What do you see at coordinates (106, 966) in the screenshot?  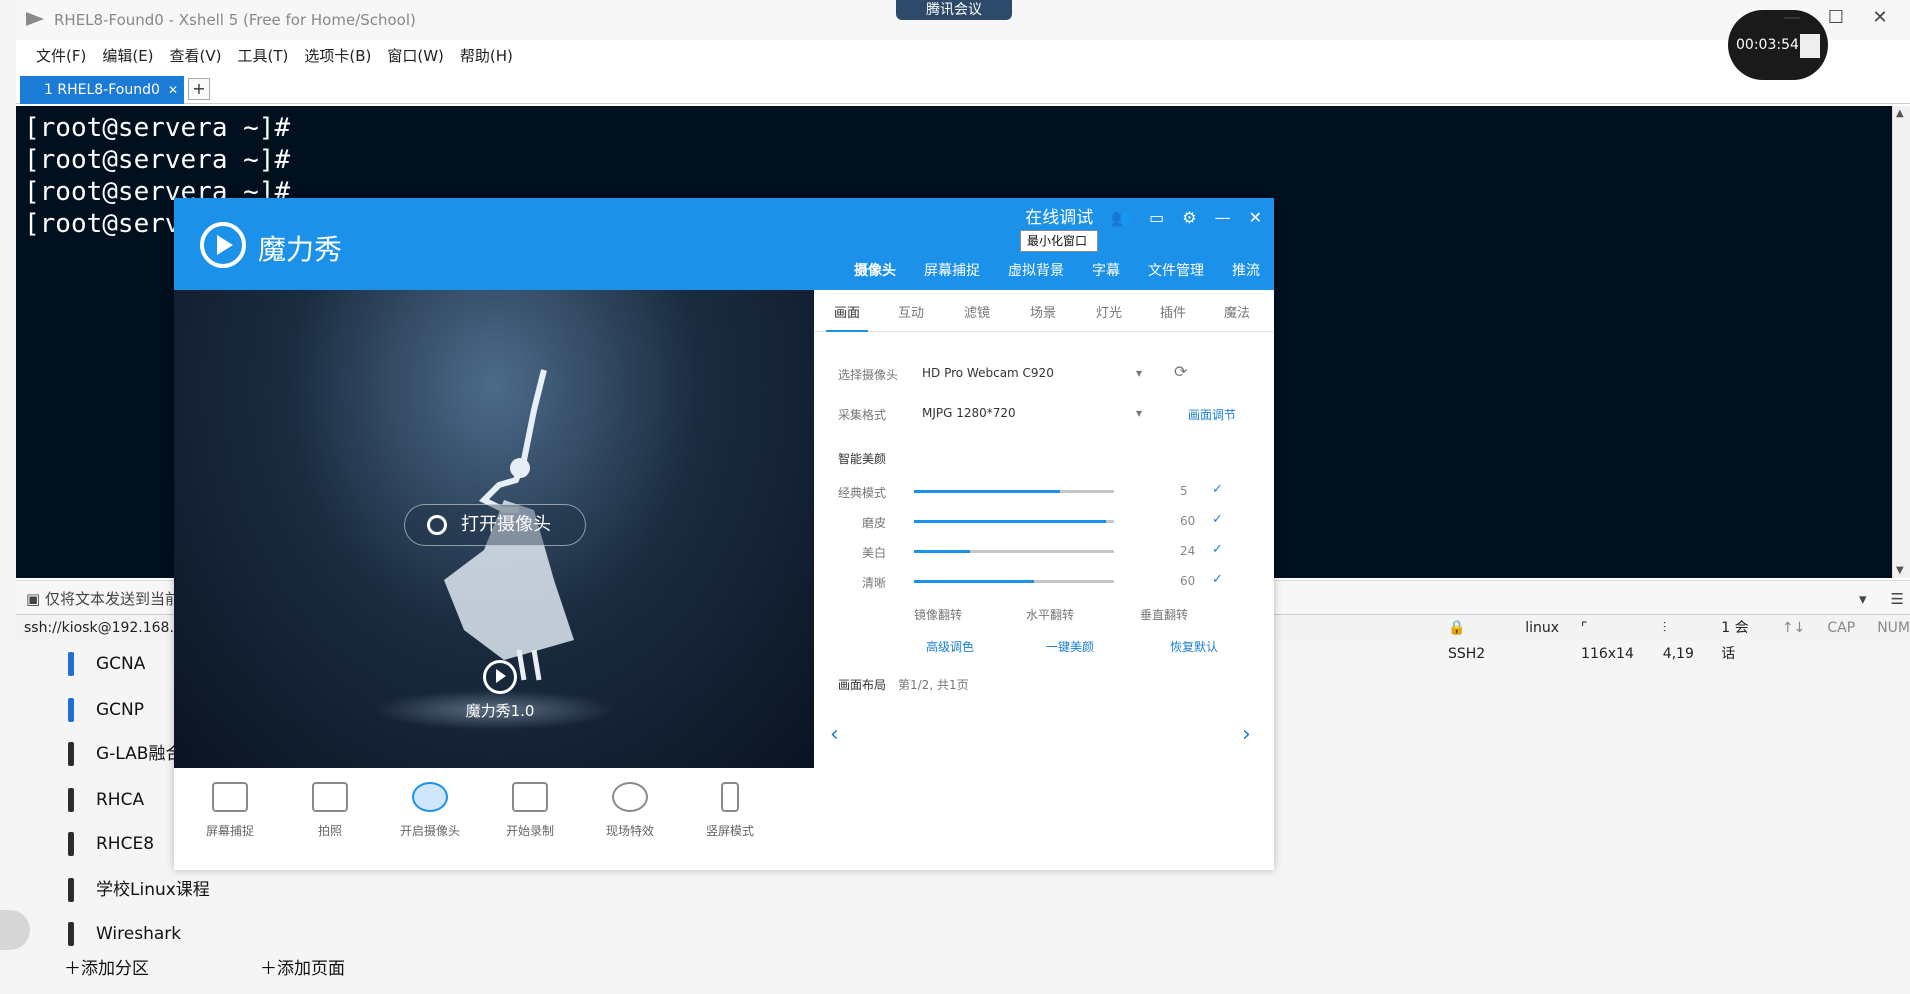 I see `add-section-button: ＋ 添加分区` at bounding box center [106, 966].